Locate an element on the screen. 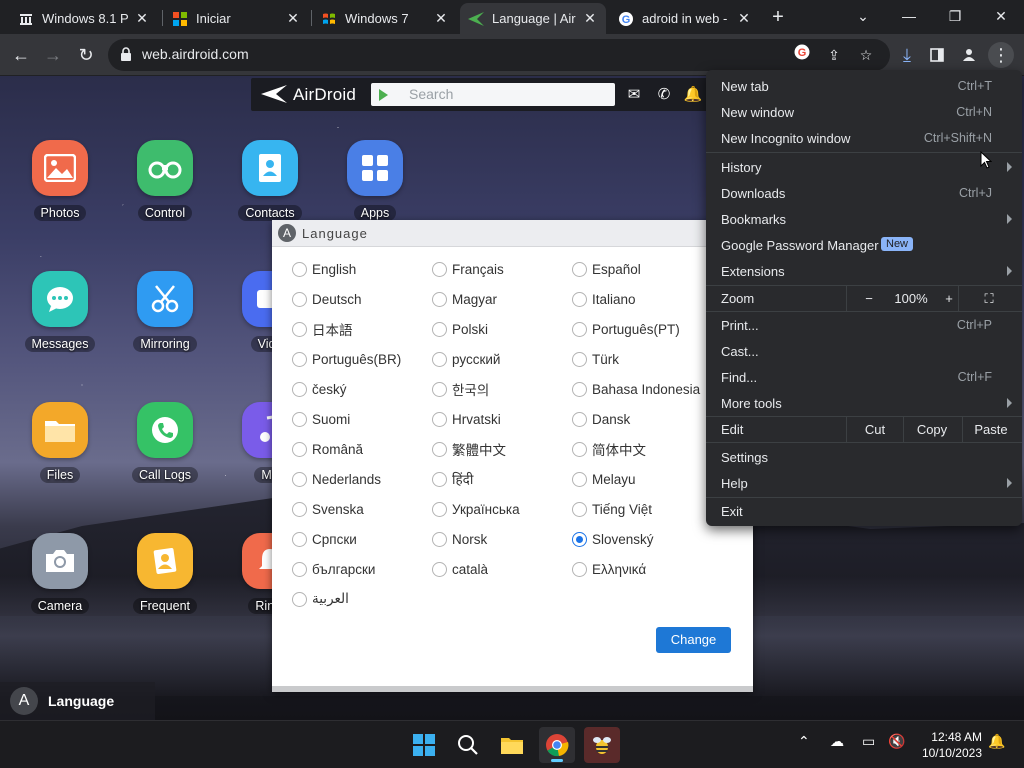 This screenshot has width=1024, height=768. back-button: ← is located at coordinates (21, 55).